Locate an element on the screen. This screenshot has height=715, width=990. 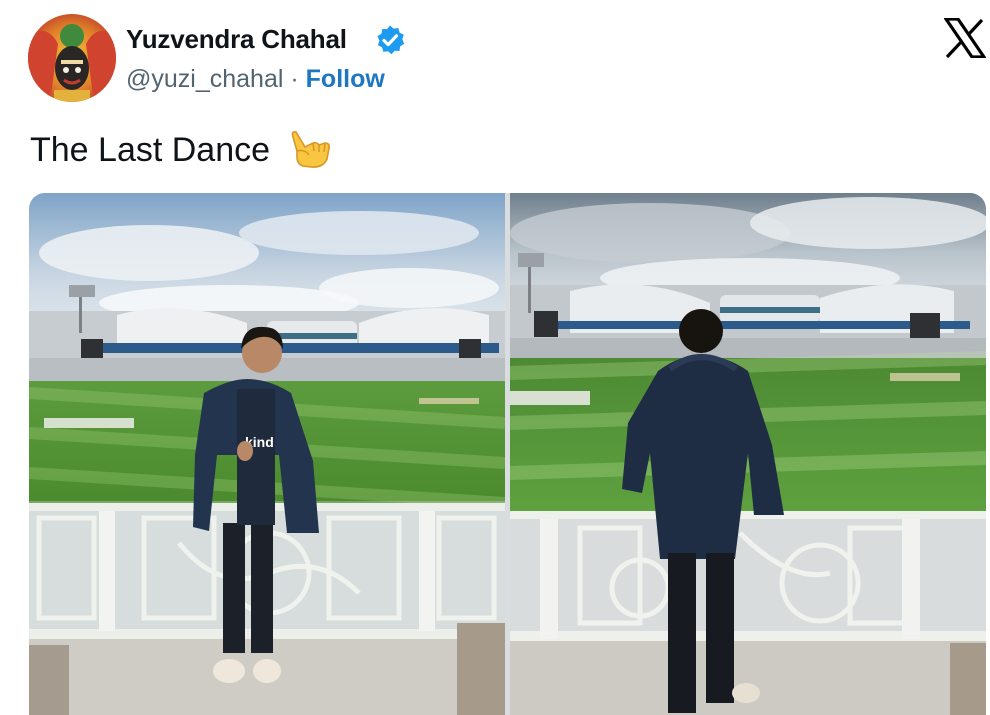
tweet-text: The Last Dance is located at coordinates (180, 150).